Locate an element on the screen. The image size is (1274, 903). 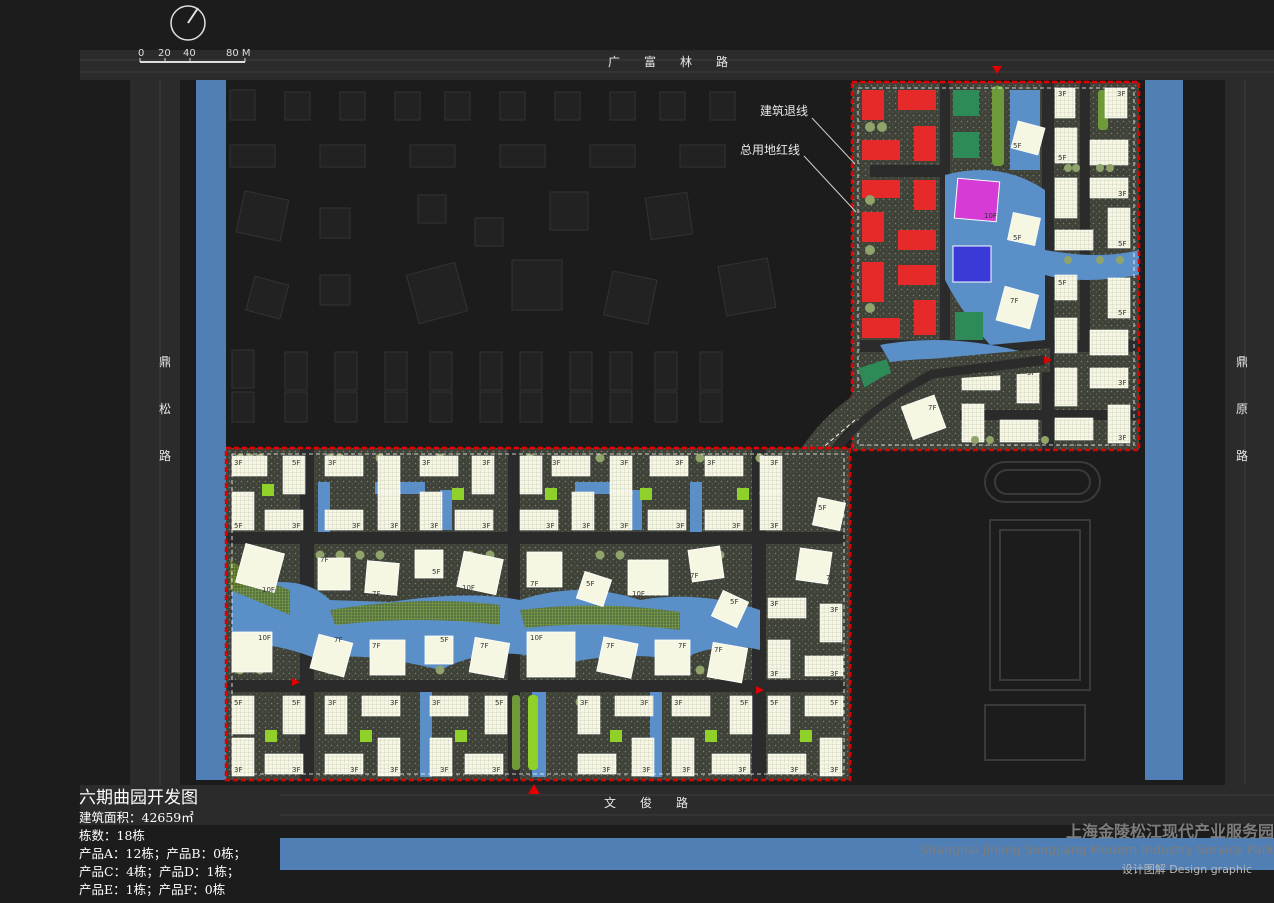
brand-caption: 设计图解 Design graphic is located at coordinates (1186, 869).